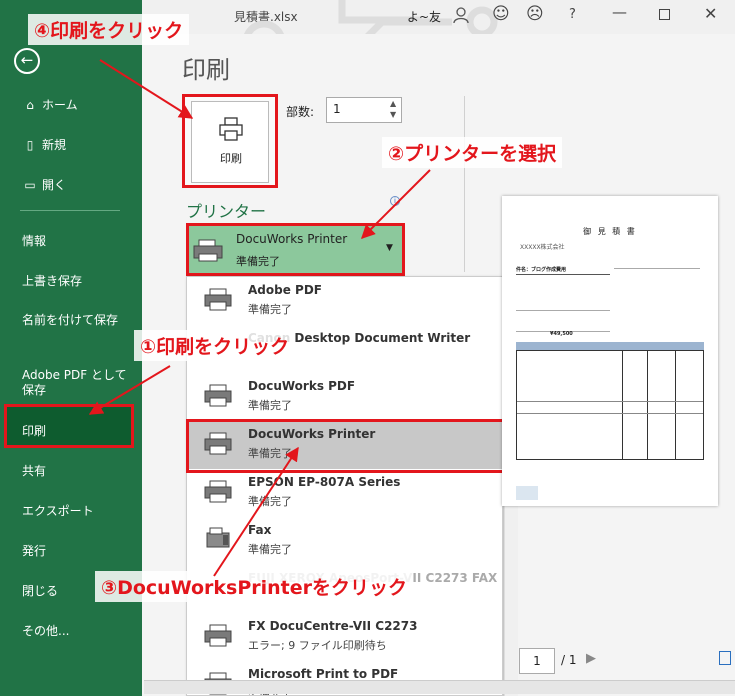  I want to click on arrow-to-printer-select, so click(396, 204).